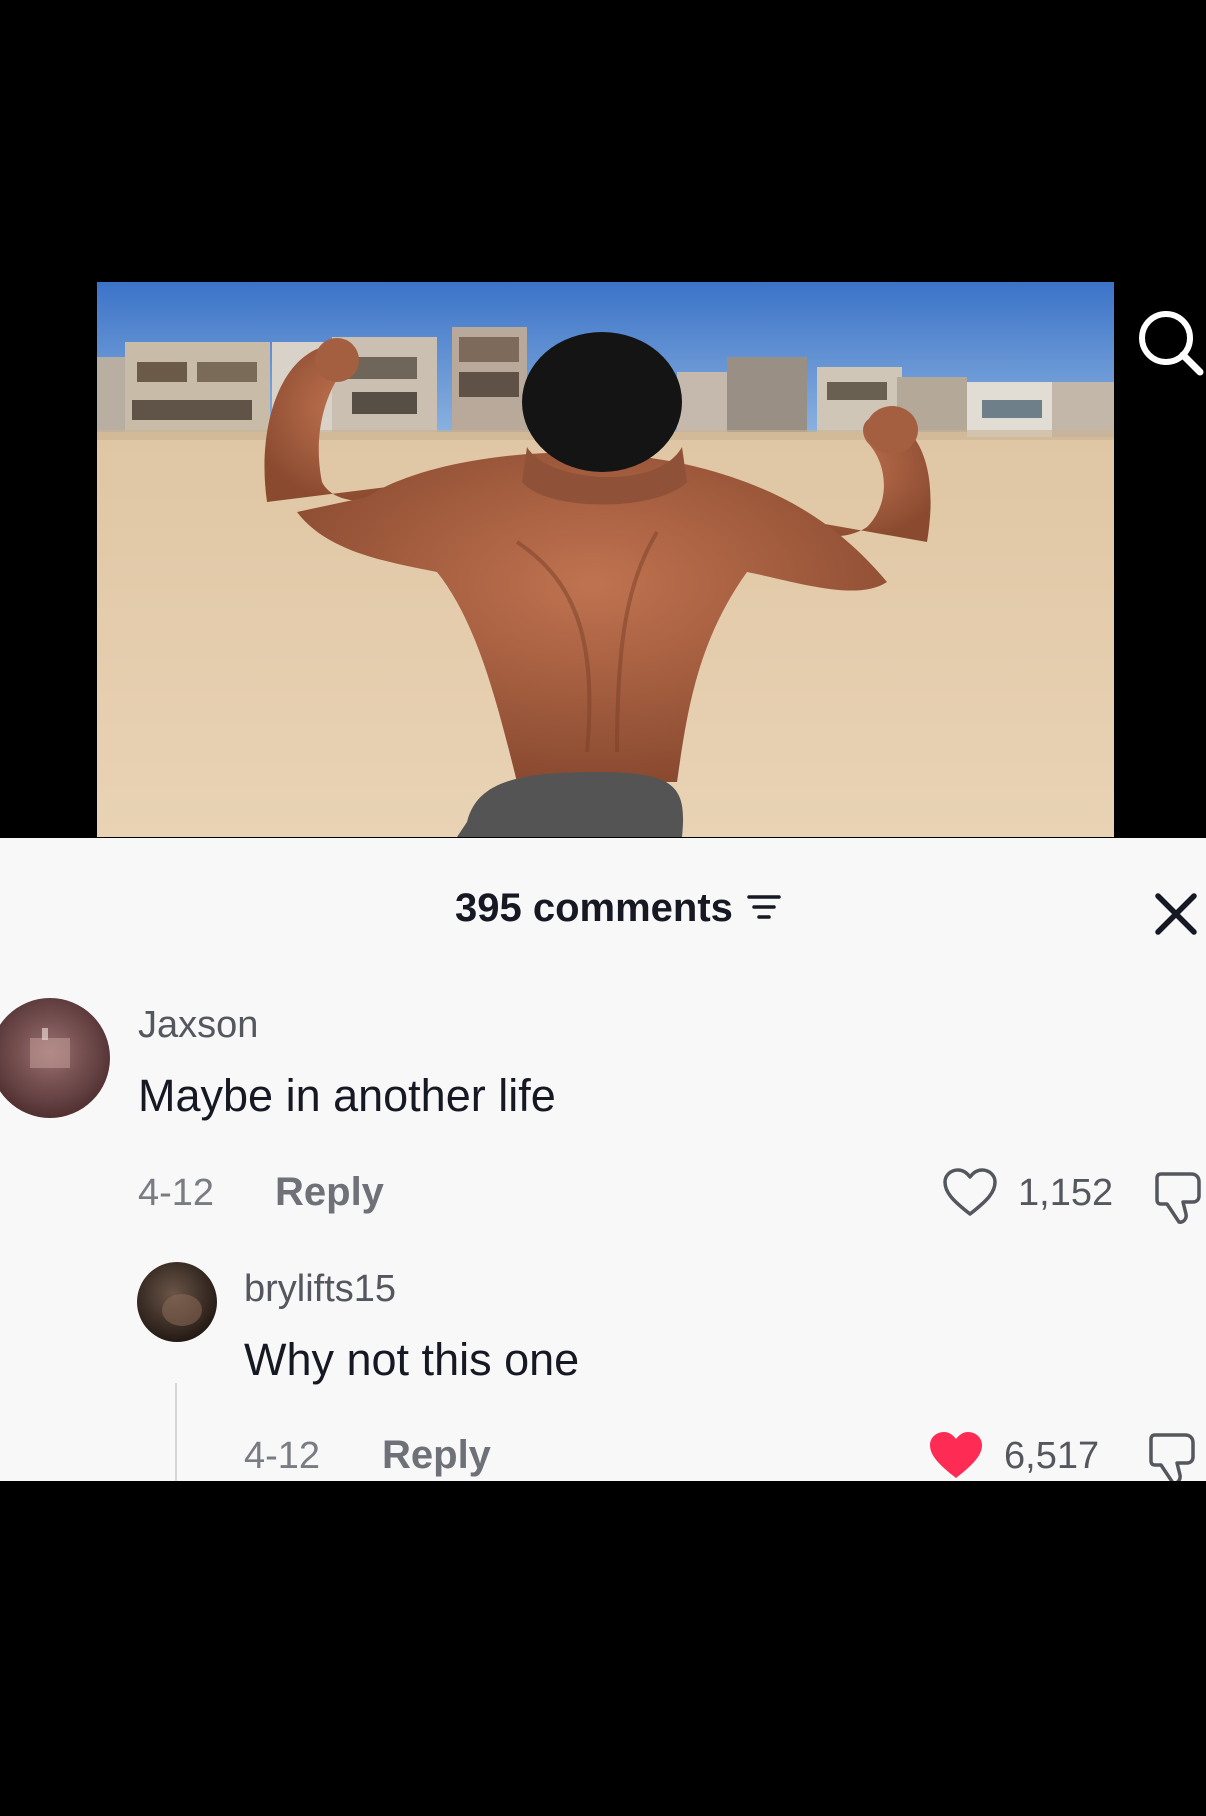  Describe the element at coordinates (320, 1289) in the screenshot. I see `comment-username: brylifts15` at that location.